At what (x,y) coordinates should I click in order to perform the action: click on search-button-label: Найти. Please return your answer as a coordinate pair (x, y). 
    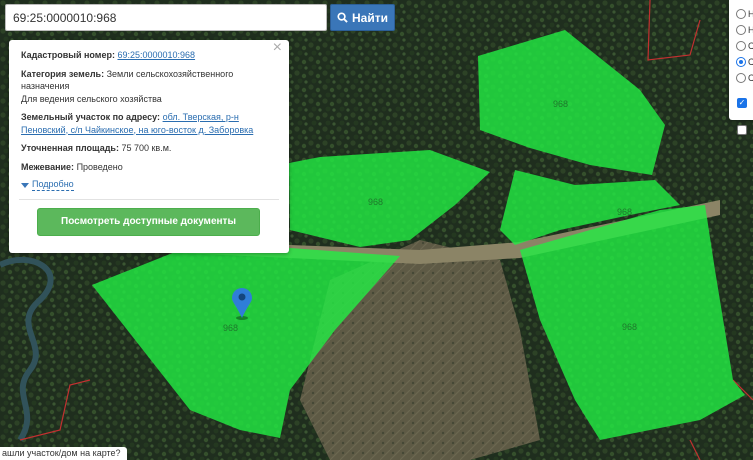
    Looking at the image, I should click on (370, 17).